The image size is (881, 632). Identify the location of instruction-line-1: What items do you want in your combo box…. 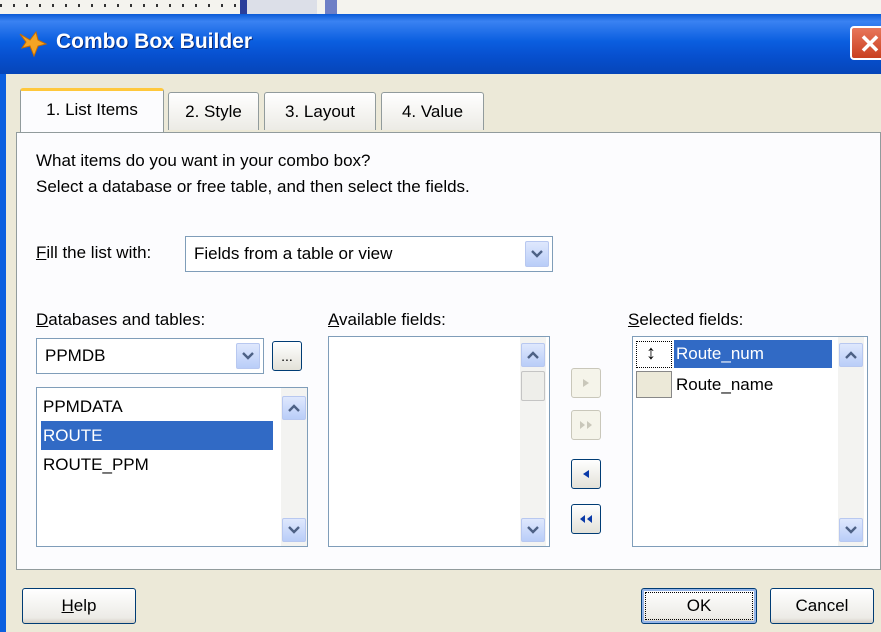
(203, 160).